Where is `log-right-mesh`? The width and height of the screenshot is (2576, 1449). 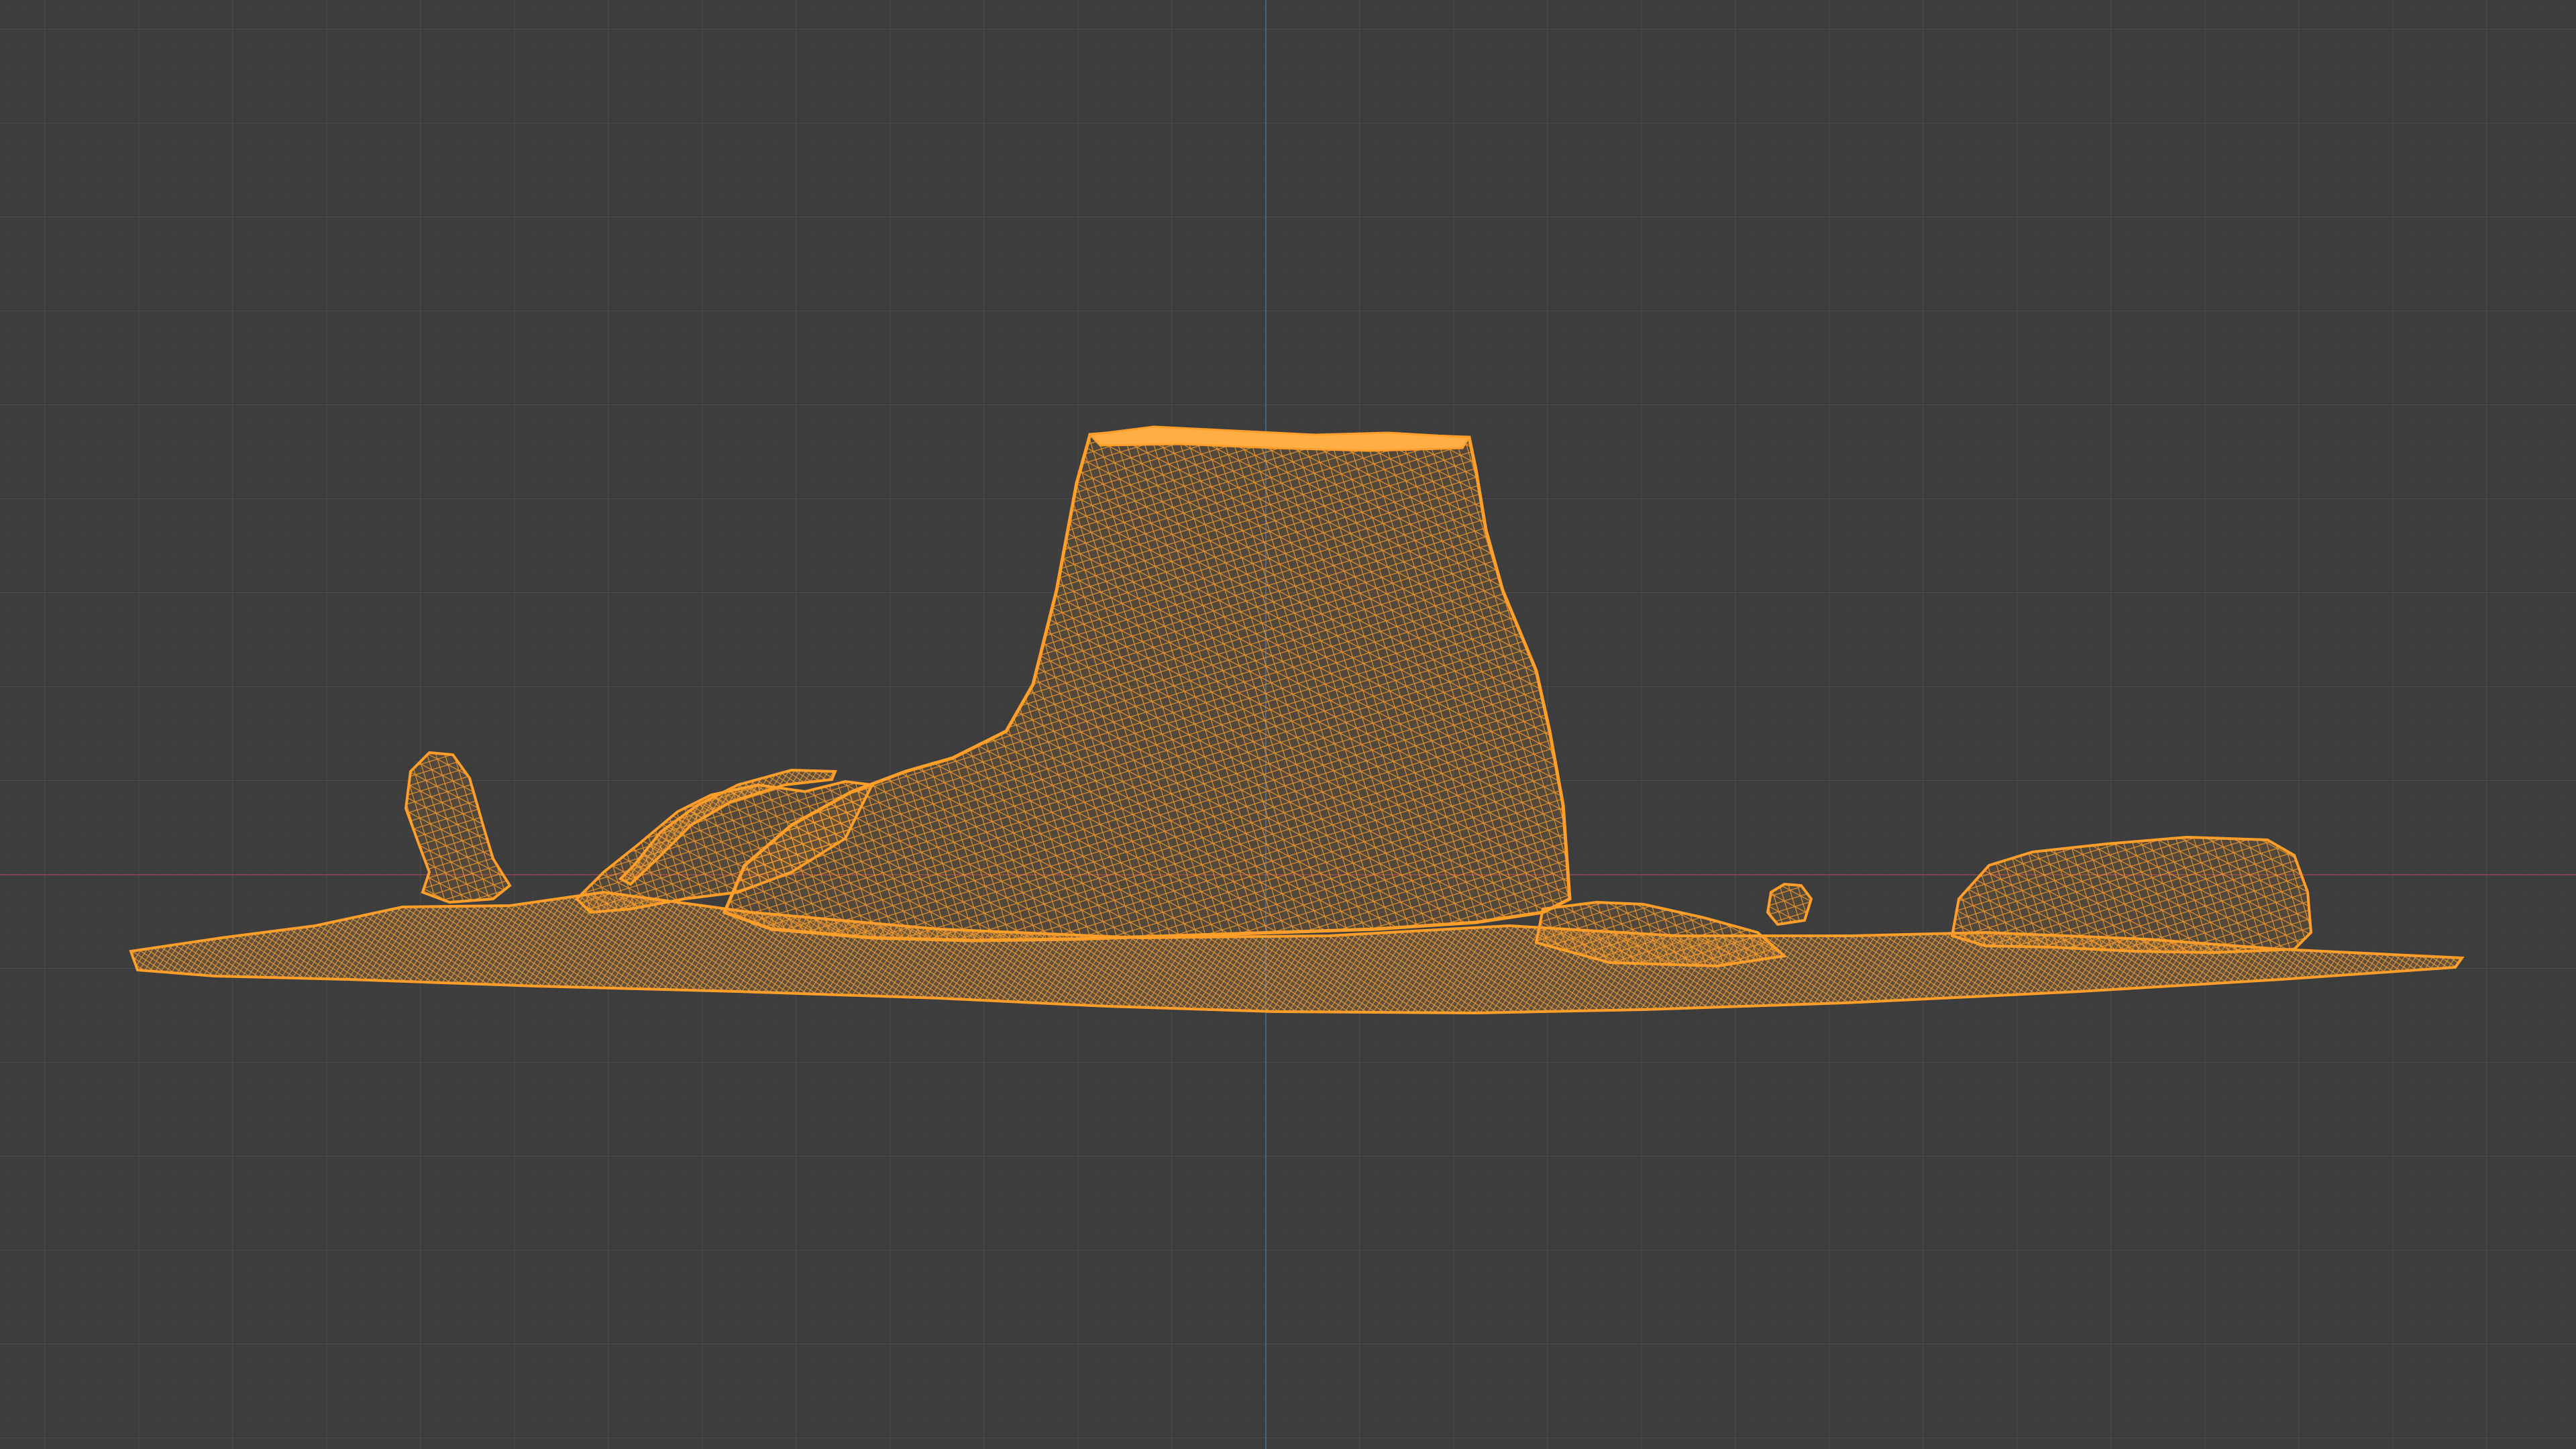
log-right-mesh is located at coordinates (2131, 895).